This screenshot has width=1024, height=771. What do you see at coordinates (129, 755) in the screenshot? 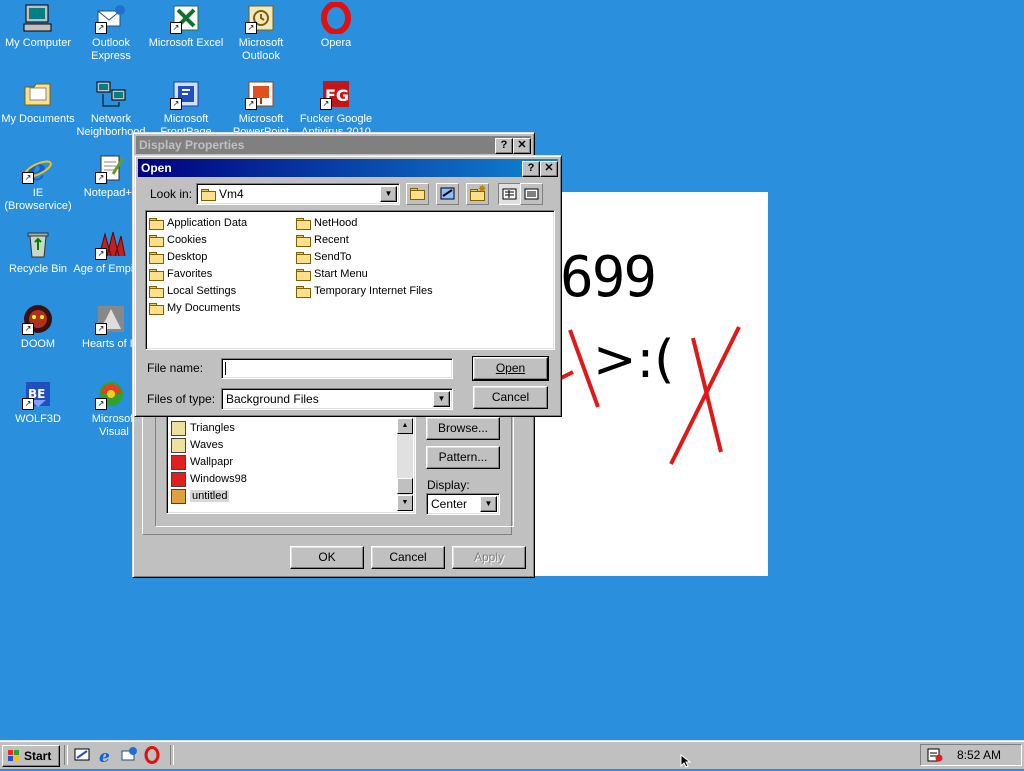
I see `outlook-express-icon` at bounding box center [129, 755].